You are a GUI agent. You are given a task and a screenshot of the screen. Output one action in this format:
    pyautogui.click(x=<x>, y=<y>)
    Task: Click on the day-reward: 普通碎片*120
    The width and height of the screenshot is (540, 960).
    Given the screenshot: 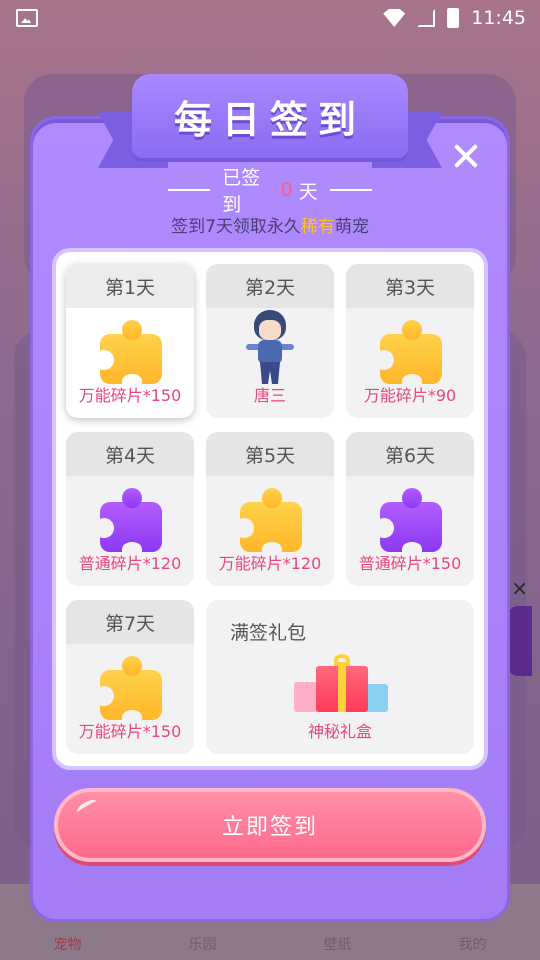 What is the action you would take?
    pyautogui.click(x=130, y=563)
    